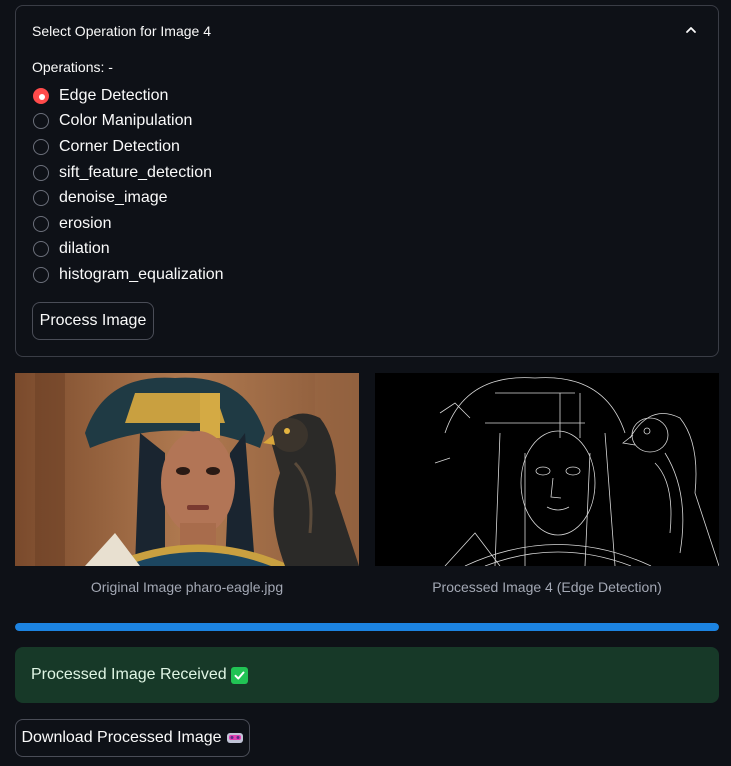  Describe the element at coordinates (367, 675) in the screenshot. I see `success-alert: Processed Image Received` at that location.